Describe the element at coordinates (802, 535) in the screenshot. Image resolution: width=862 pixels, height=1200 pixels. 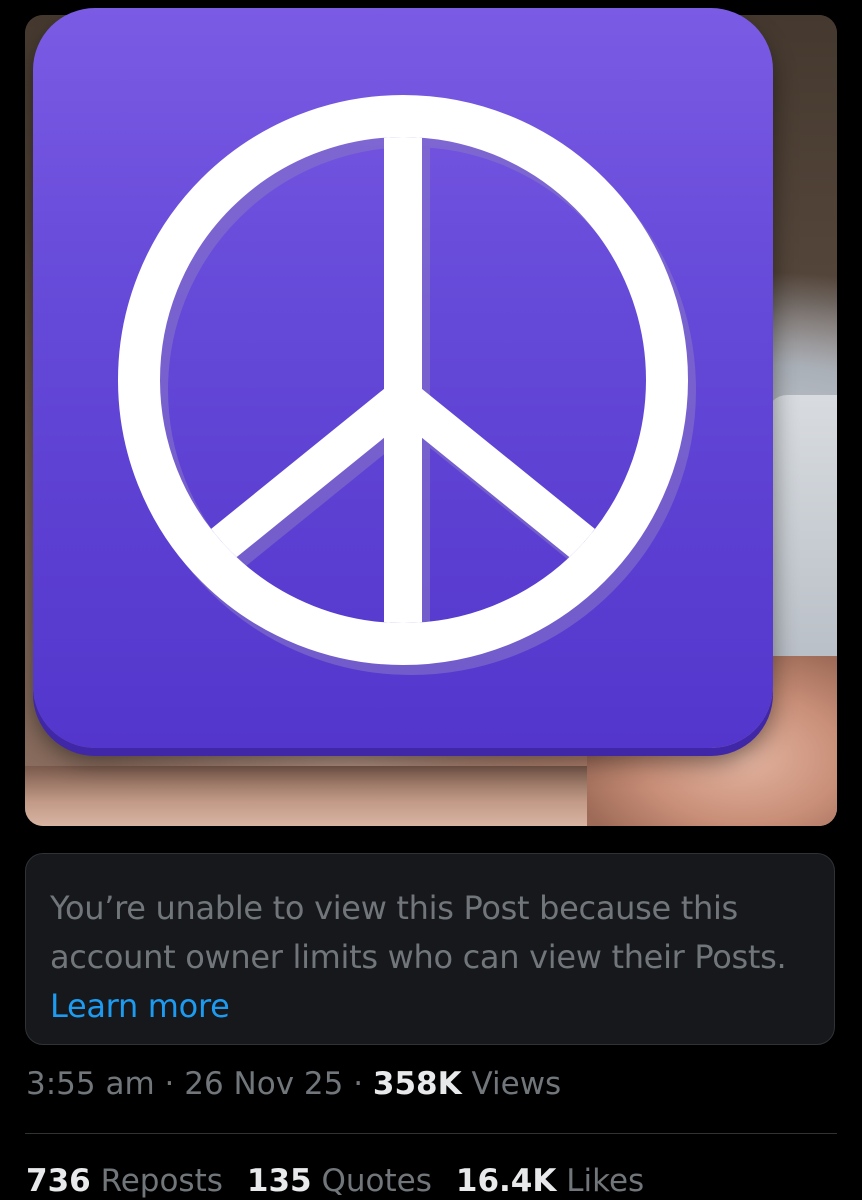
I see `media-photo-sheet` at that location.